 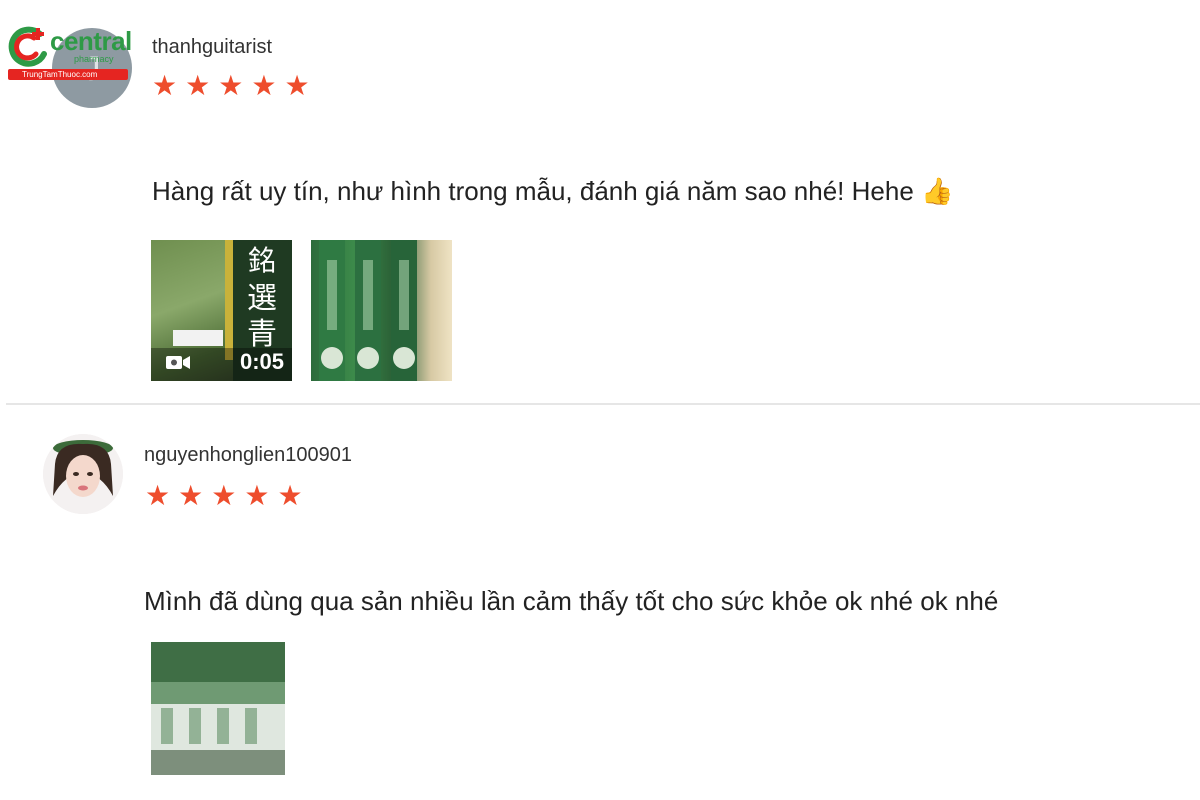 What do you see at coordinates (603, 404) in the screenshot?
I see `review-divider` at bounding box center [603, 404].